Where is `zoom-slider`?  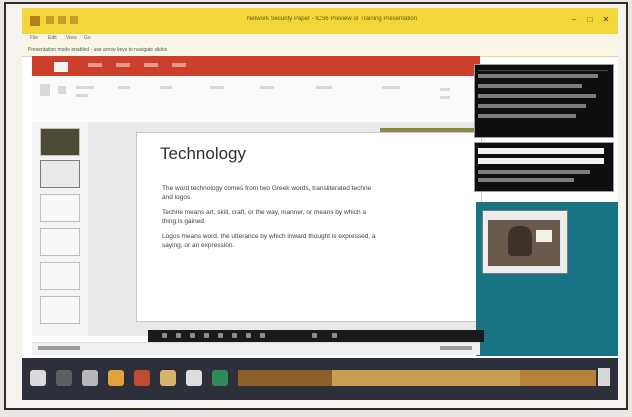
zoom-slider is located at coordinates (456, 348).